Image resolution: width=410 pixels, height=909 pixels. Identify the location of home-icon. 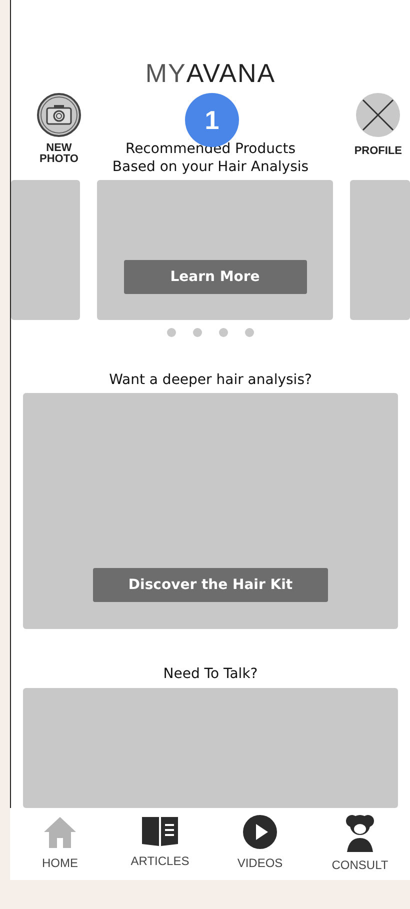
(60, 832).